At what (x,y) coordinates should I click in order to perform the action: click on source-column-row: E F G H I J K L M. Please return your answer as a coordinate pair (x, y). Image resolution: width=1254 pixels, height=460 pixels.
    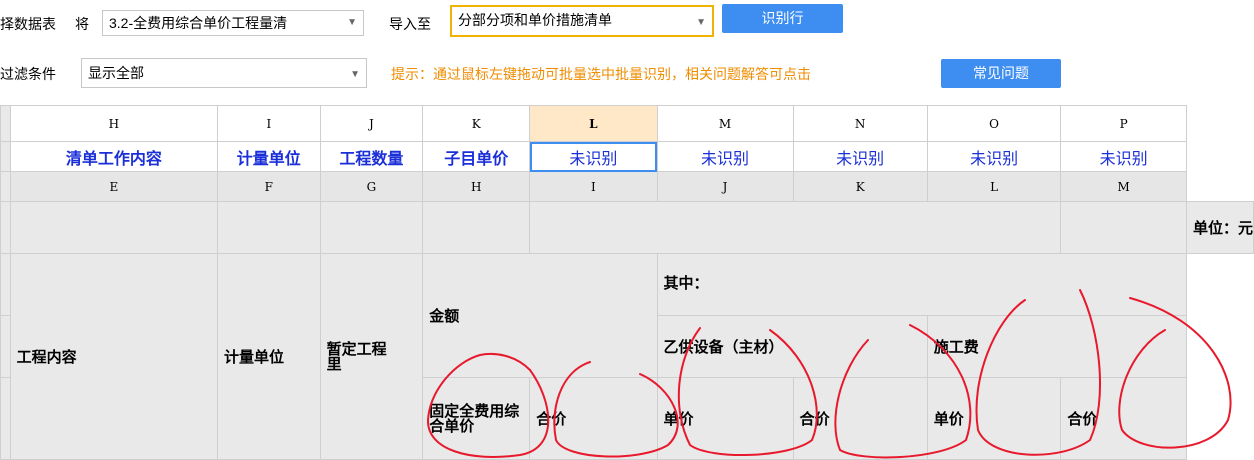
    Looking at the image, I should click on (627, 186).